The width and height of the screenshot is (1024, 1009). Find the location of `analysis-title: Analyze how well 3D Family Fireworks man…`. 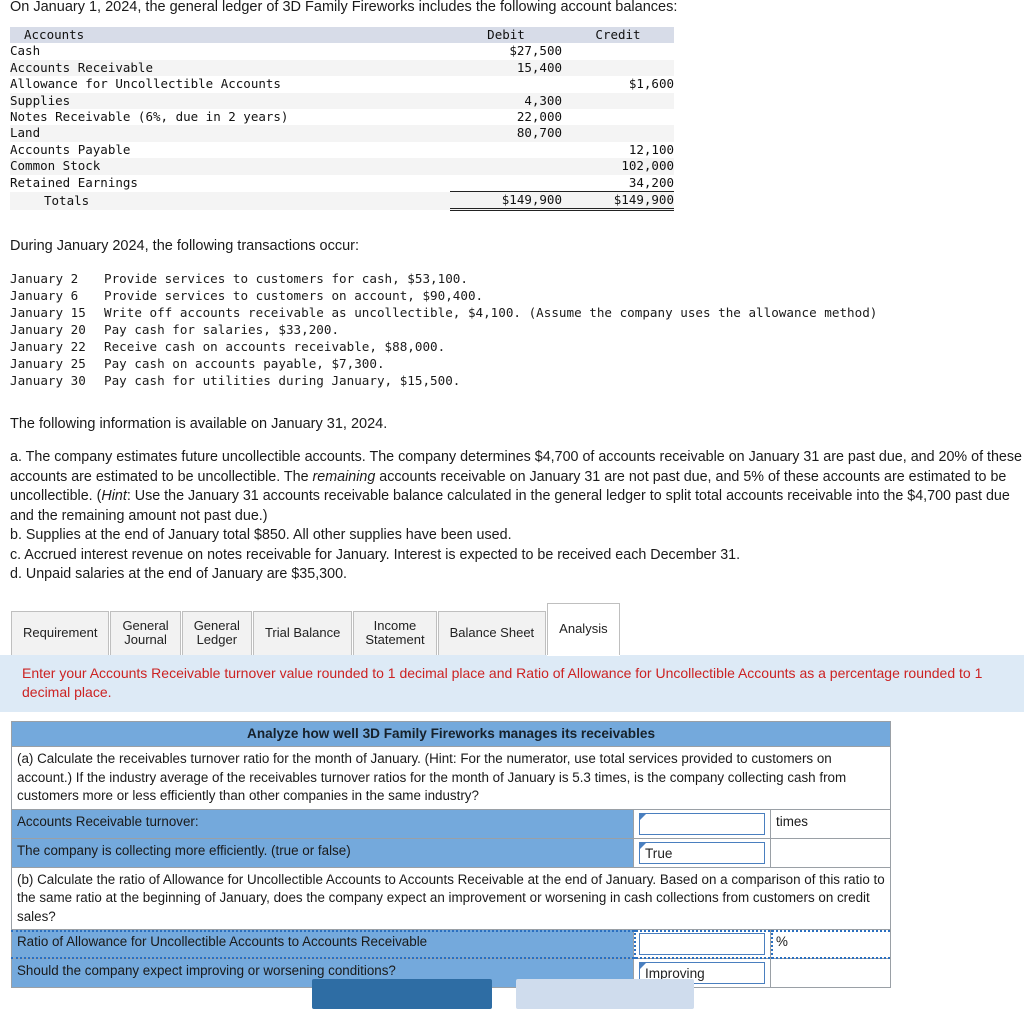

analysis-title: Analyze how well 3D Family Fireworks man… is located at coordinates (451, 734).